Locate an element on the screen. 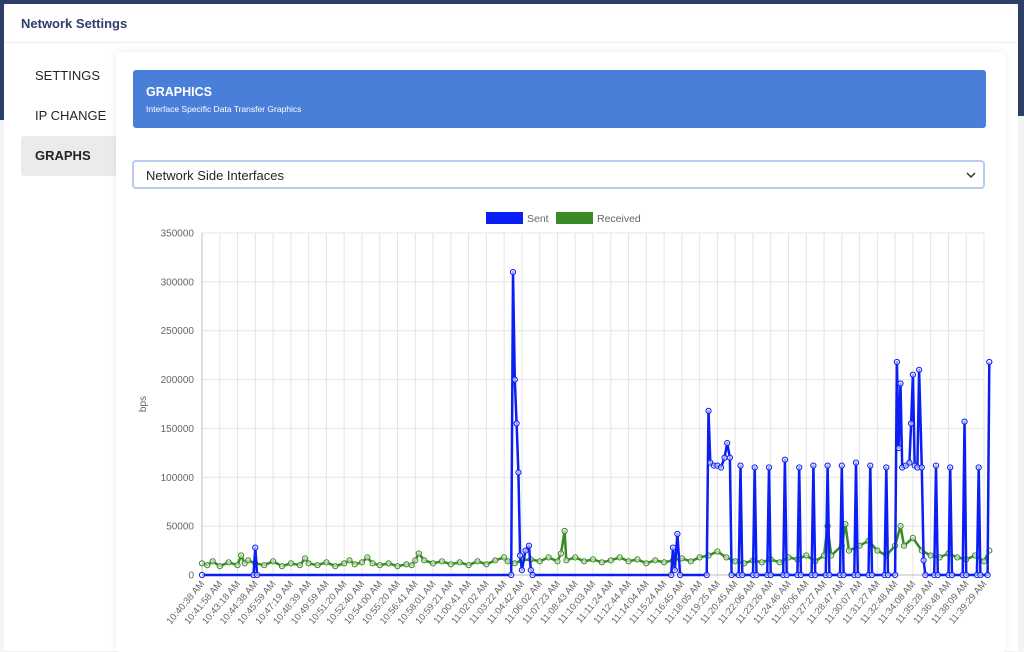  y-tick-label: 250000 is located at coordinates (178, 331).